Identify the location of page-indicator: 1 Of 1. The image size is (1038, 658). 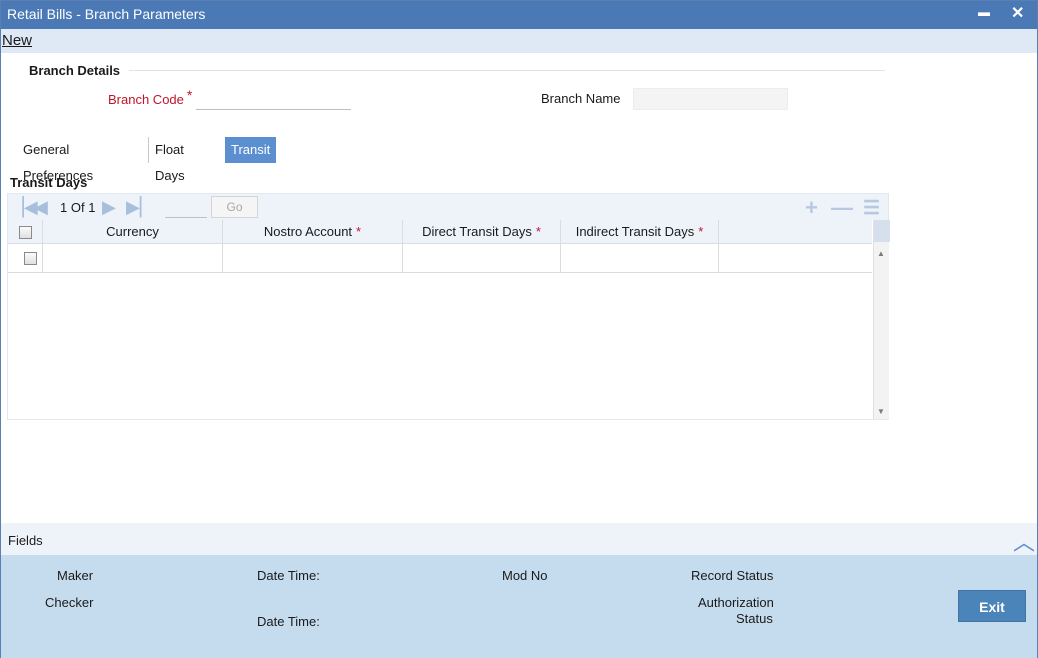
(77, 207).